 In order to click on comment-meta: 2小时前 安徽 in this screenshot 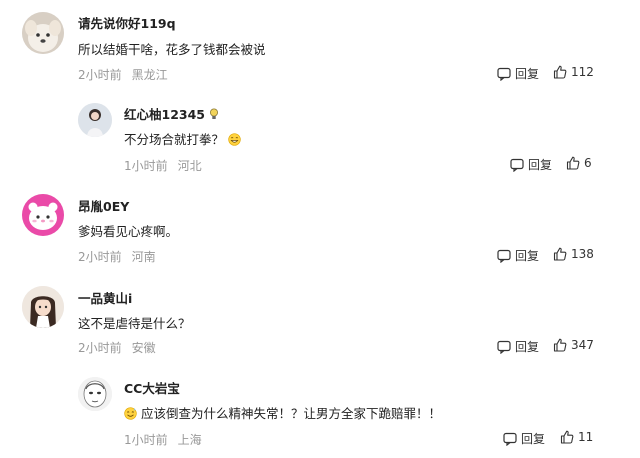, I will do `click(117, 347)`.